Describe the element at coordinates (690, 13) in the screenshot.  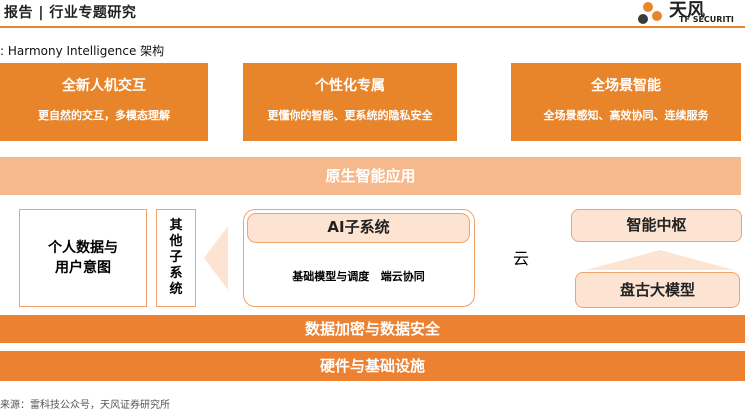
I see `brand-logo: 天风 TF SECURITI` at that location.